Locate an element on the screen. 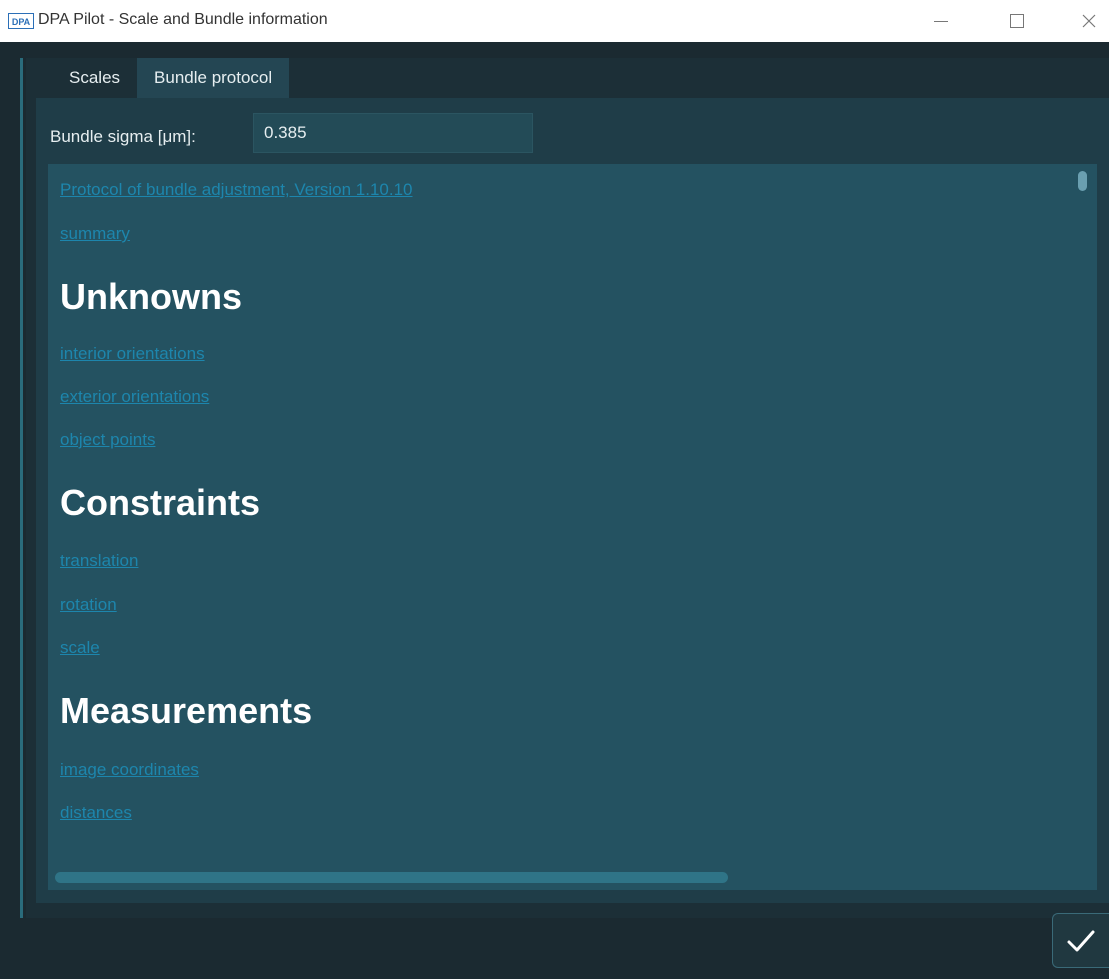 The height and width of the screenshot is (979, 1109). link-object-points: object points is located at coordinates (107, 440).